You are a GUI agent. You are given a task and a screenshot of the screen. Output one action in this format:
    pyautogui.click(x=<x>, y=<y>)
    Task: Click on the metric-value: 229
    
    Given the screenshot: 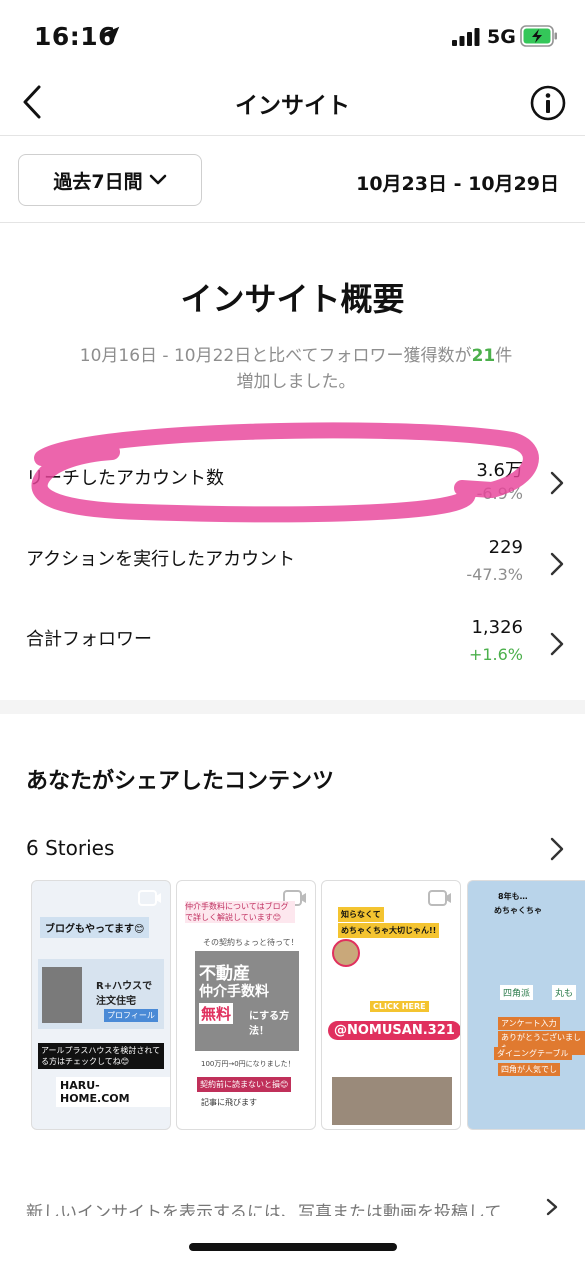 What is the action you would take?
    pyautogui.click(x=505, y=547)
    